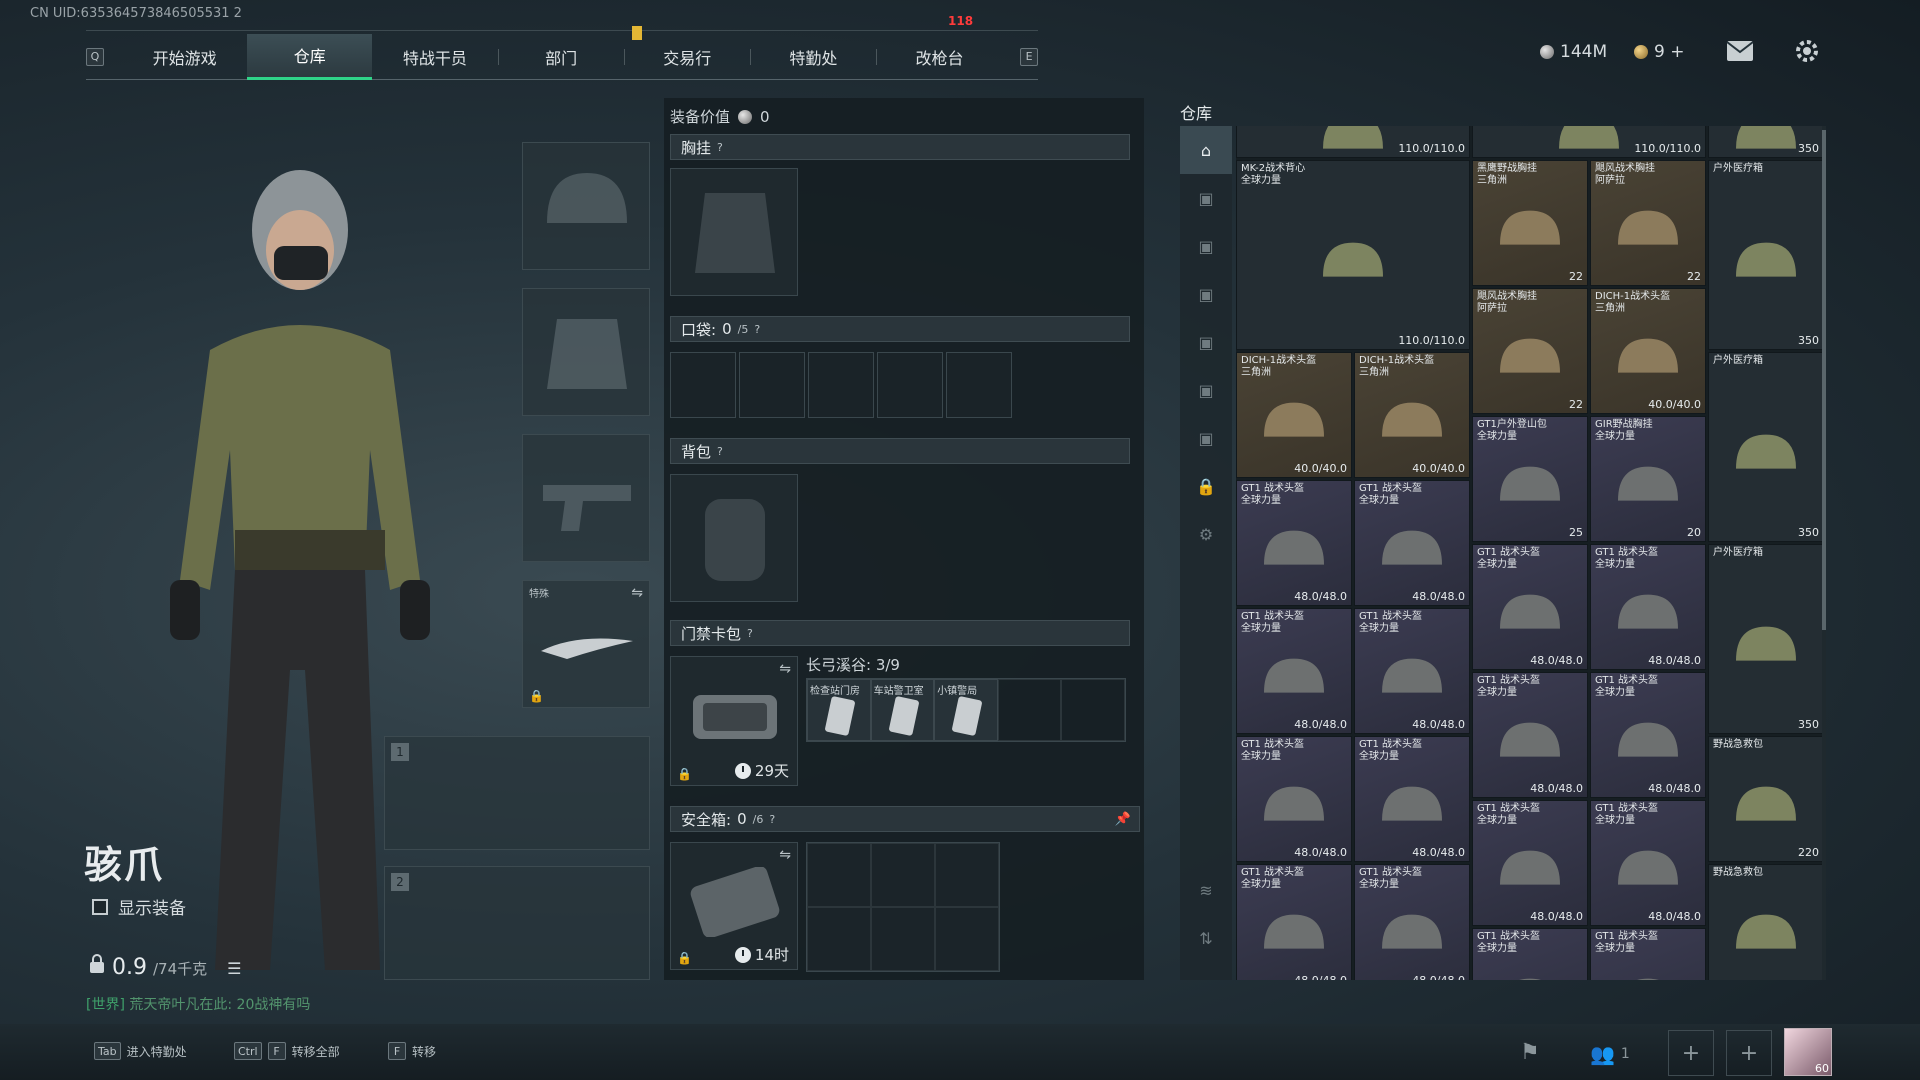 This screenshot has height=1080, width=1920. I want to click on warehouse-item: 350, so click(1766, 142).